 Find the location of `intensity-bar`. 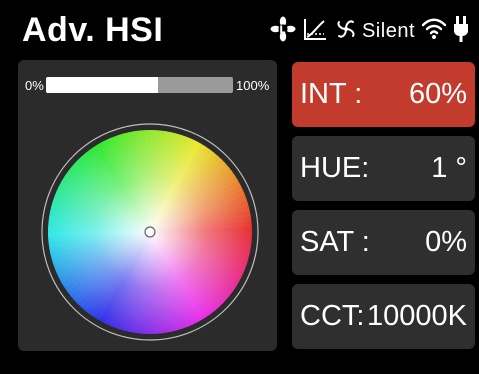

intensity-bar is located at coordinates (139, 85).